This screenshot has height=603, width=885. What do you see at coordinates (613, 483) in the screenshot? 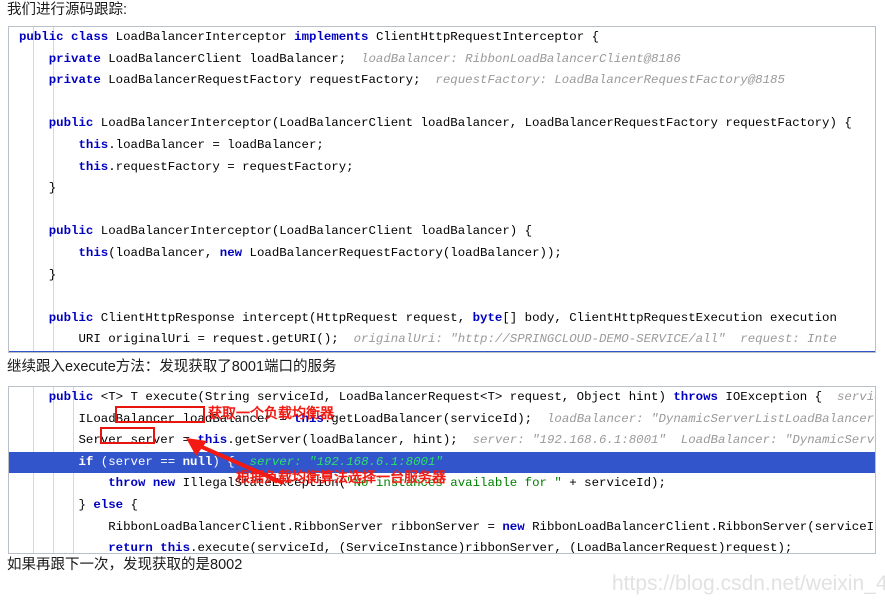
I see `code-text: + serviceId);` at bounding box center [613, 483].